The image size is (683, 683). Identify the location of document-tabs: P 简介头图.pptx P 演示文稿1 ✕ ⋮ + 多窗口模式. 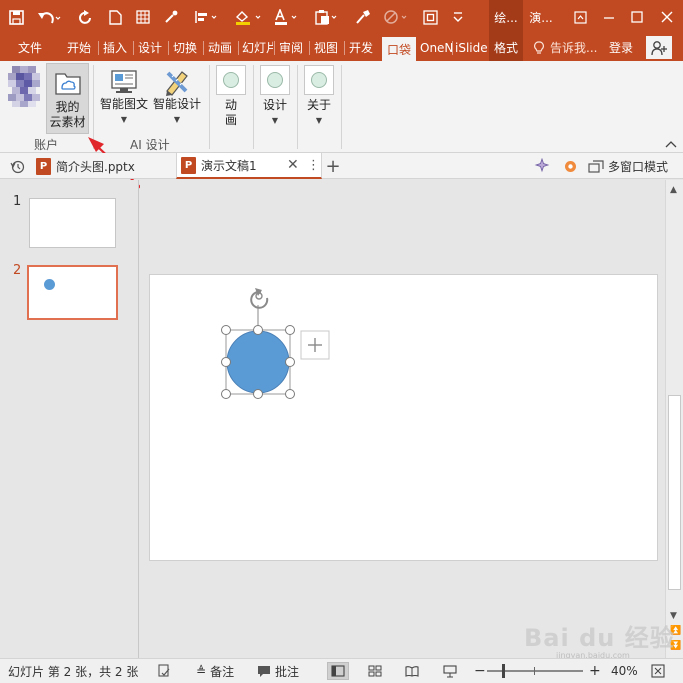
(341, 166).